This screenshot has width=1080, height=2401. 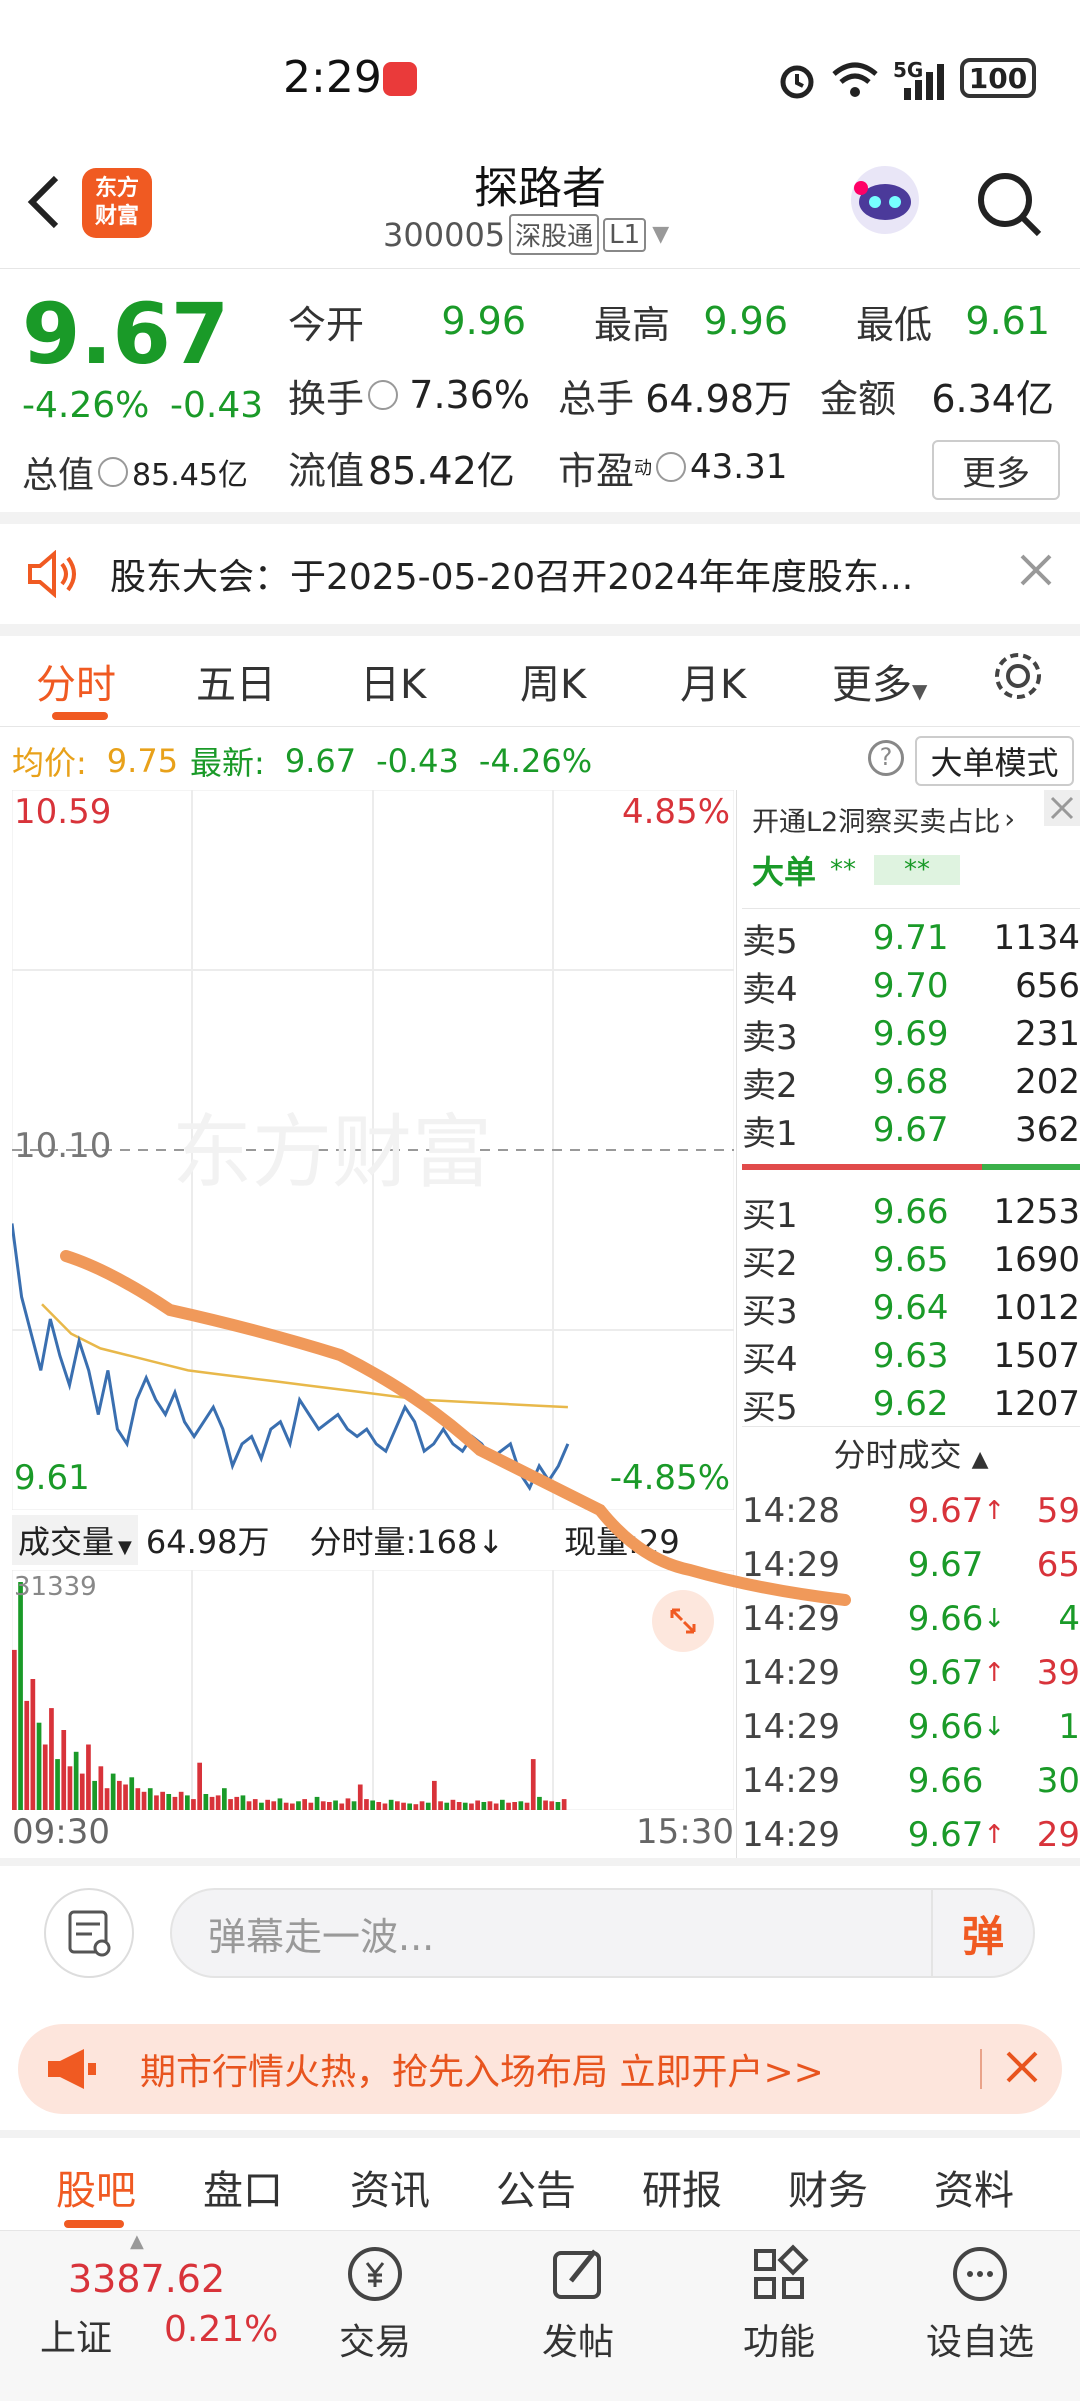 I want to click on functions-label: 功能, so click(x=778, y=2342).